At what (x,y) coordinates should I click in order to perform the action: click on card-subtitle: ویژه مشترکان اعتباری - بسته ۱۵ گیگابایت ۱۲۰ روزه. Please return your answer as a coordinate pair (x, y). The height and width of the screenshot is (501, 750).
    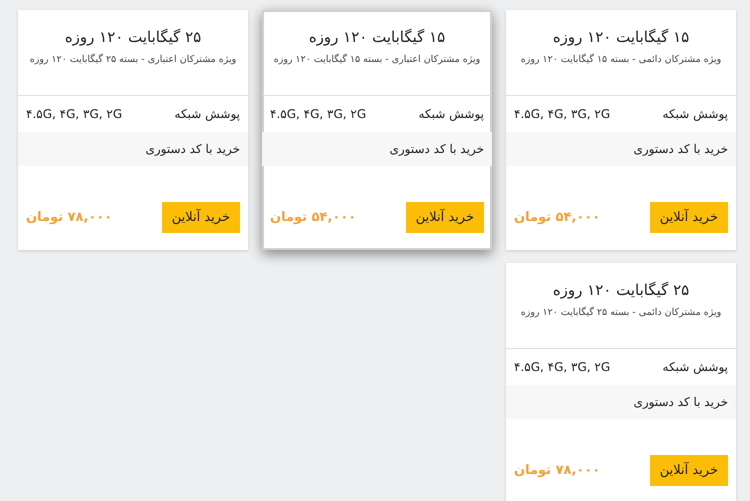
    Looking at the image, I should click on (377, 59).